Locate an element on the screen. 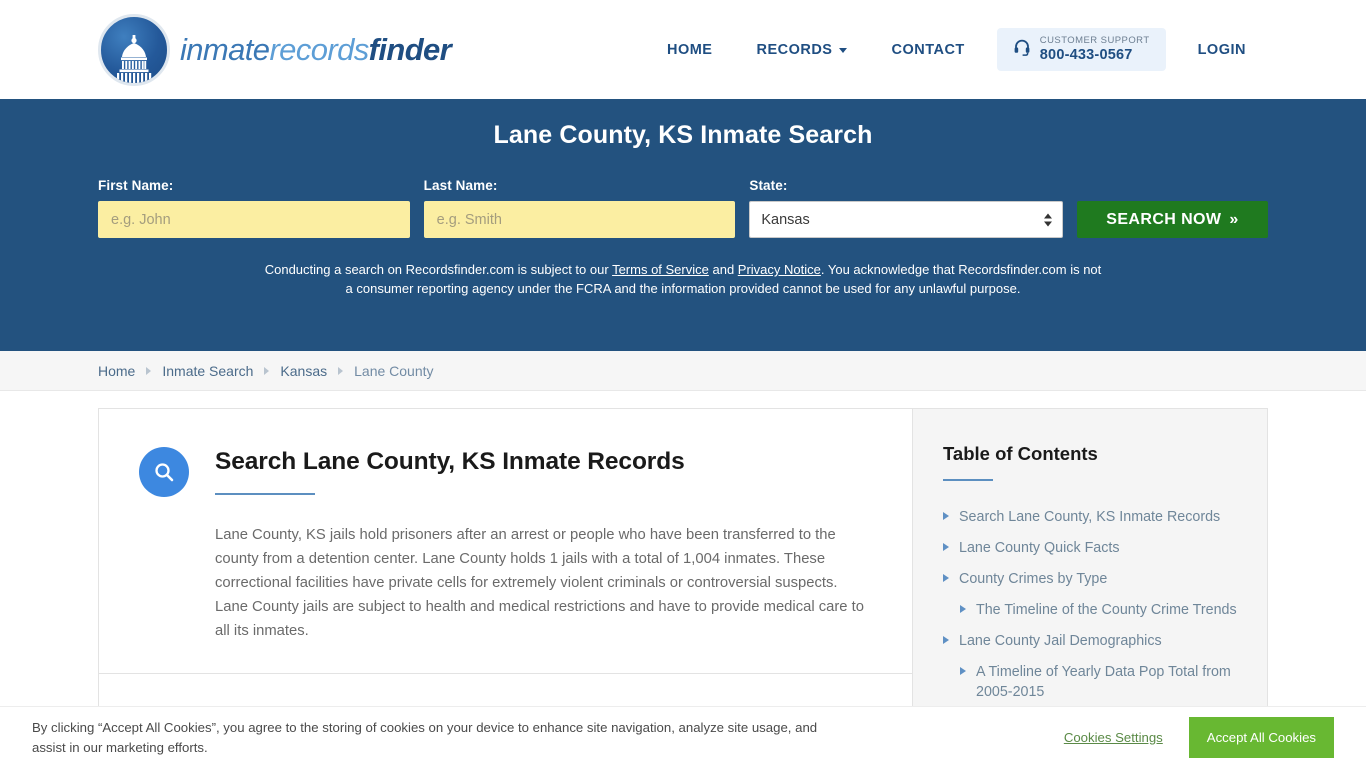 This screenshot has height=768, width=1366. toc-link: Lane County Jail Demographics is located at coordinates (1060, 641).